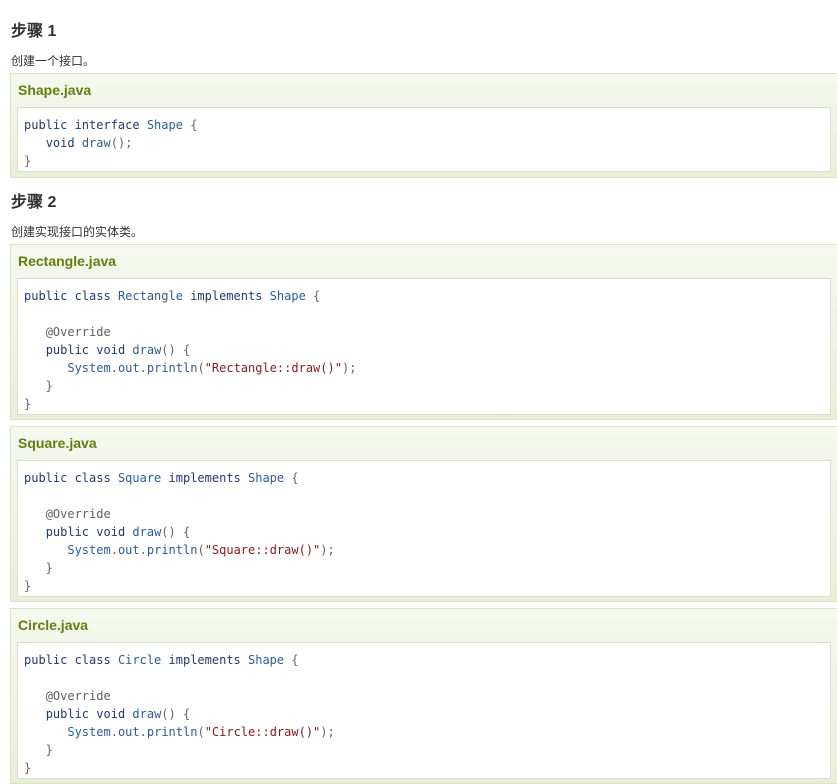 The width and height of the screenshot is (837, 784). What do you see at coordinates (201, 368) in the screenshot?
I see `code-token: (` at bounding box center [201, 368].